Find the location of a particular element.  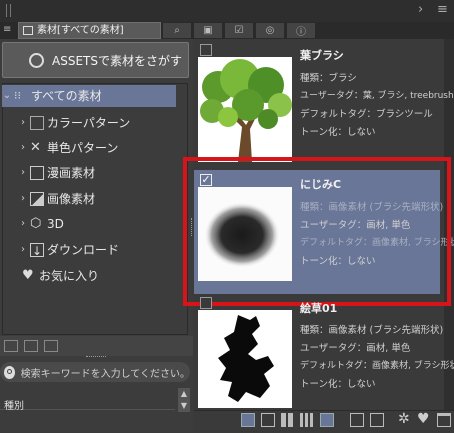

cube-icon: ⬡ is located at coordinates (36, 223).